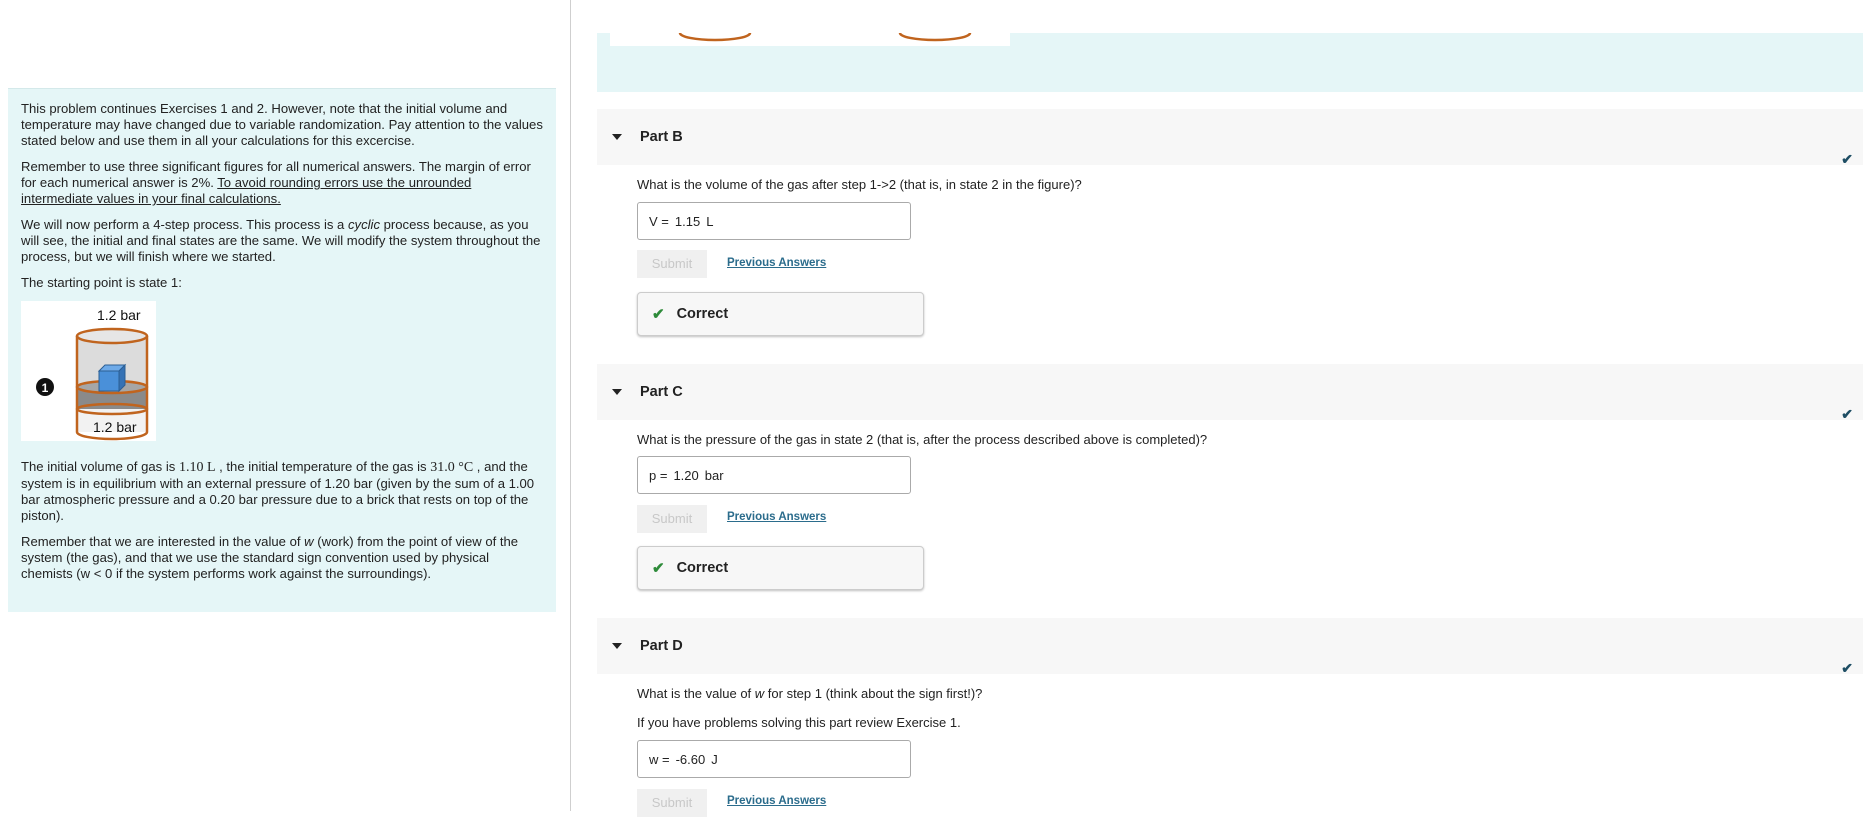 The height and width of the screenshot is (817, 1863). What do you see at coordinates (710, 221) in the screenshot?
I see `answer-unit: L` at bounding box center [710, 221].